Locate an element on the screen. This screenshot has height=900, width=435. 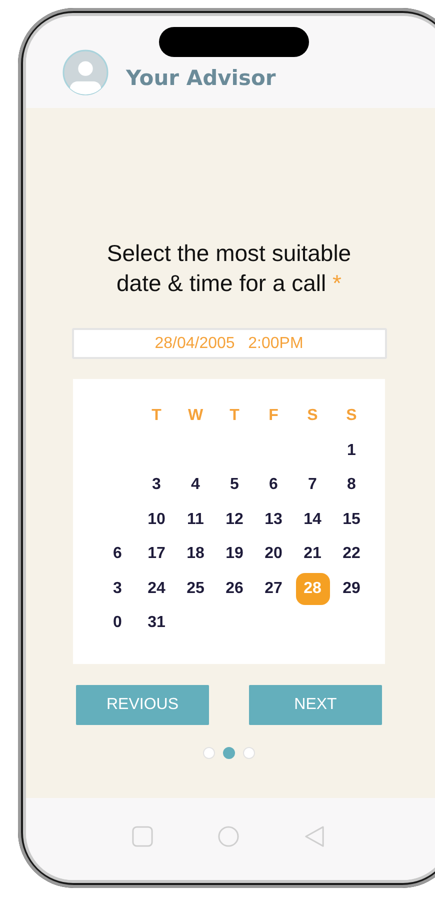
home-icon is located at coordinates (228, 836).